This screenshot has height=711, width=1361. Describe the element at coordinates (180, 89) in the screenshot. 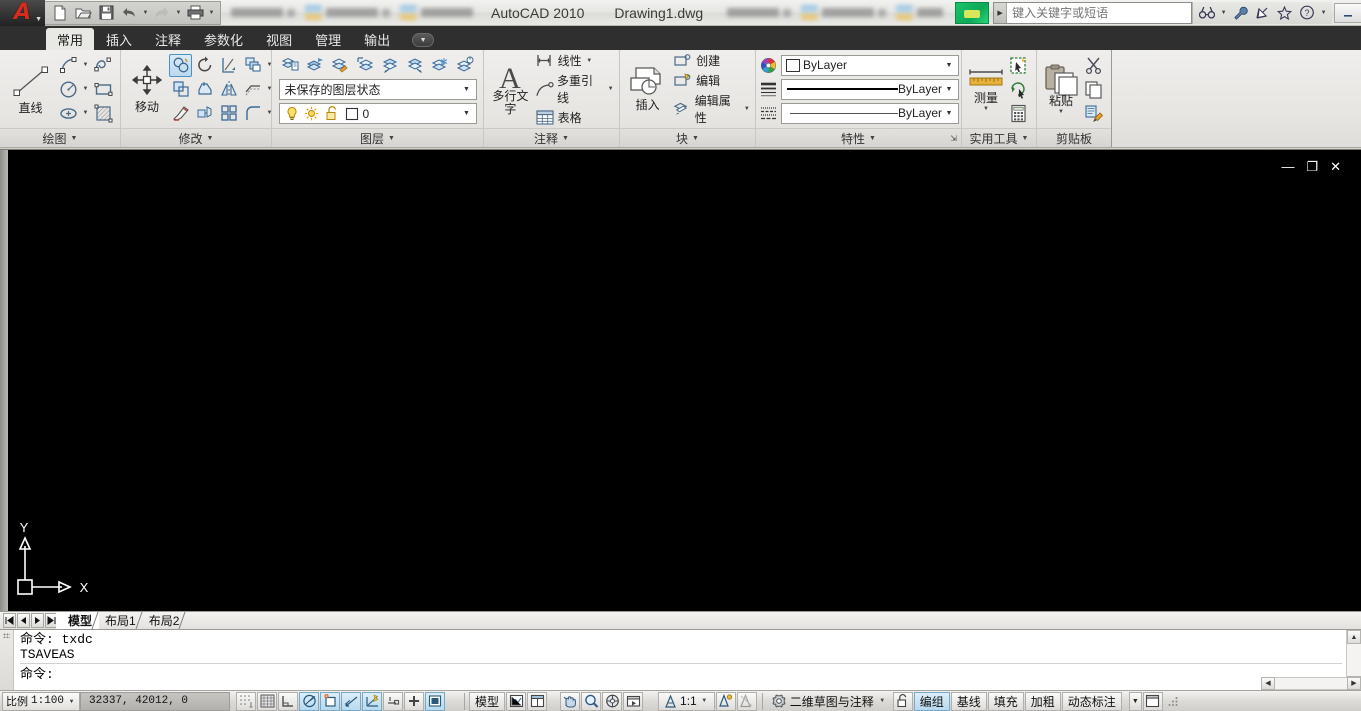

I see `scale-icon` at that location.